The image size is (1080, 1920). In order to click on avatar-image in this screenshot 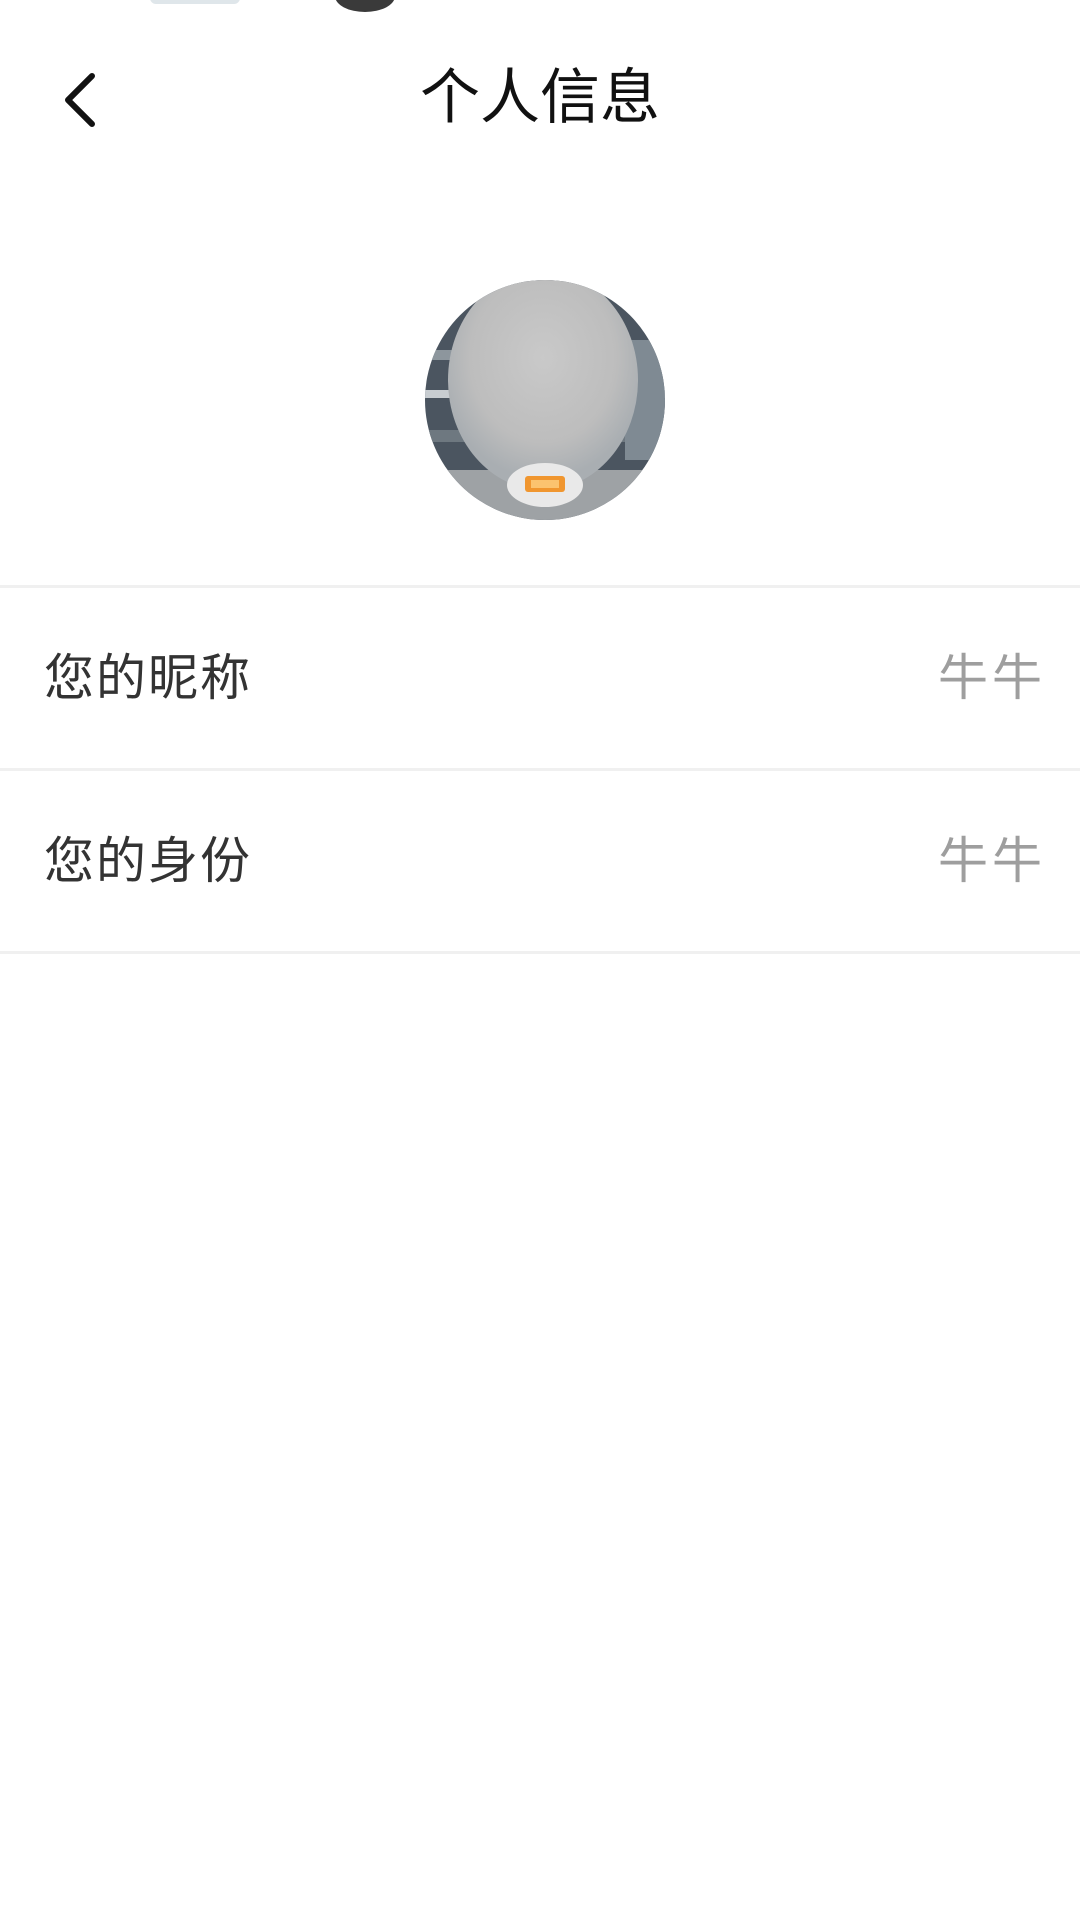, I will do `click(545, 400)`.